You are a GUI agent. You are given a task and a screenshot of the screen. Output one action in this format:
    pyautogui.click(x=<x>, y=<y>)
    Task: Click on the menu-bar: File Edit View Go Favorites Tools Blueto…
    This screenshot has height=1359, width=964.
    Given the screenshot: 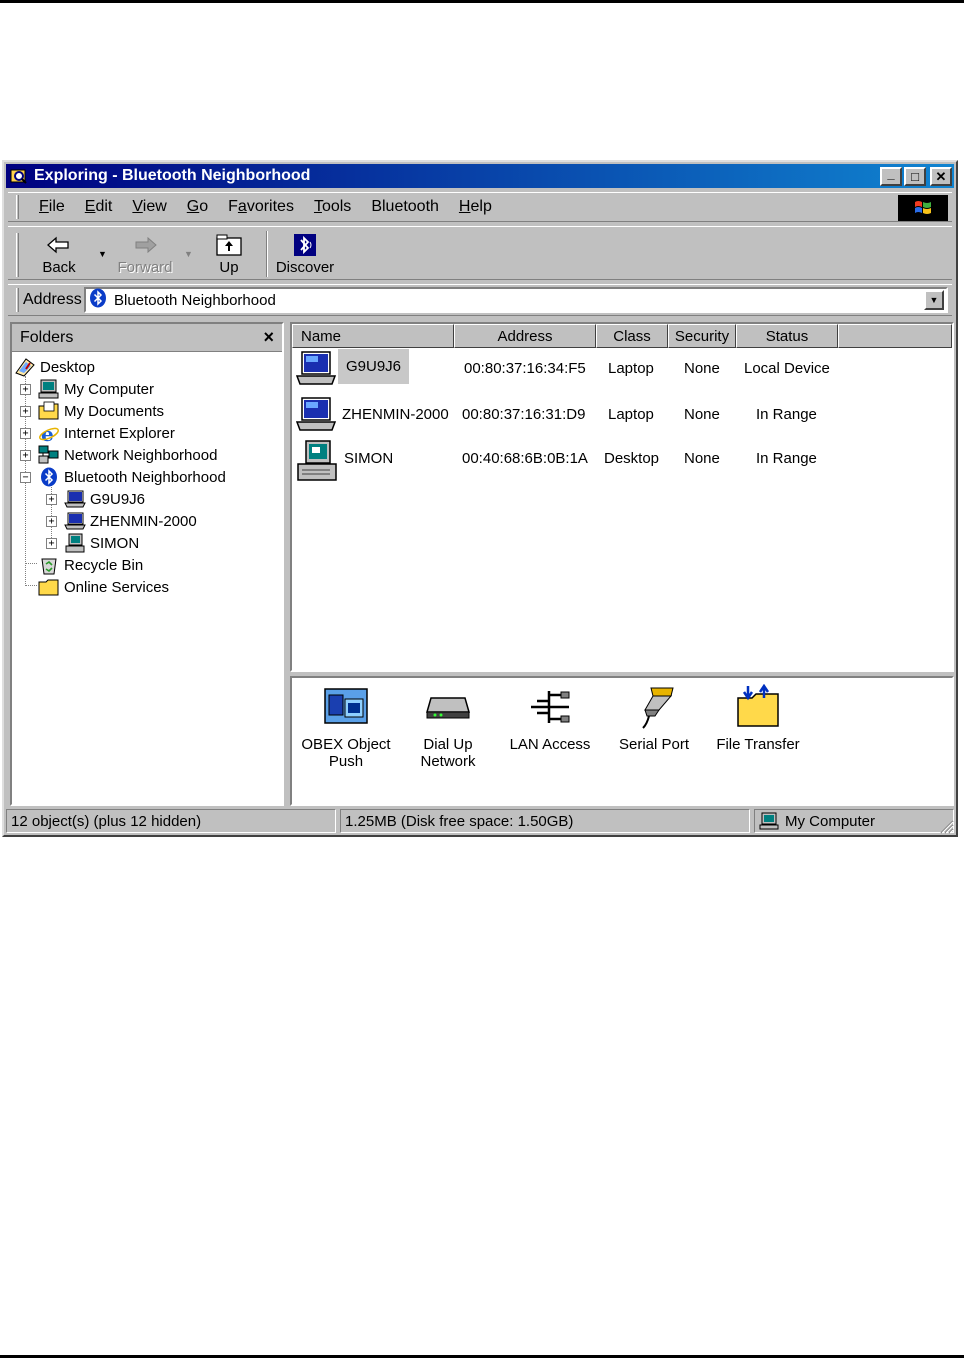 What is the action you would take?
    pyautogui.click(x=480, y=207)
    